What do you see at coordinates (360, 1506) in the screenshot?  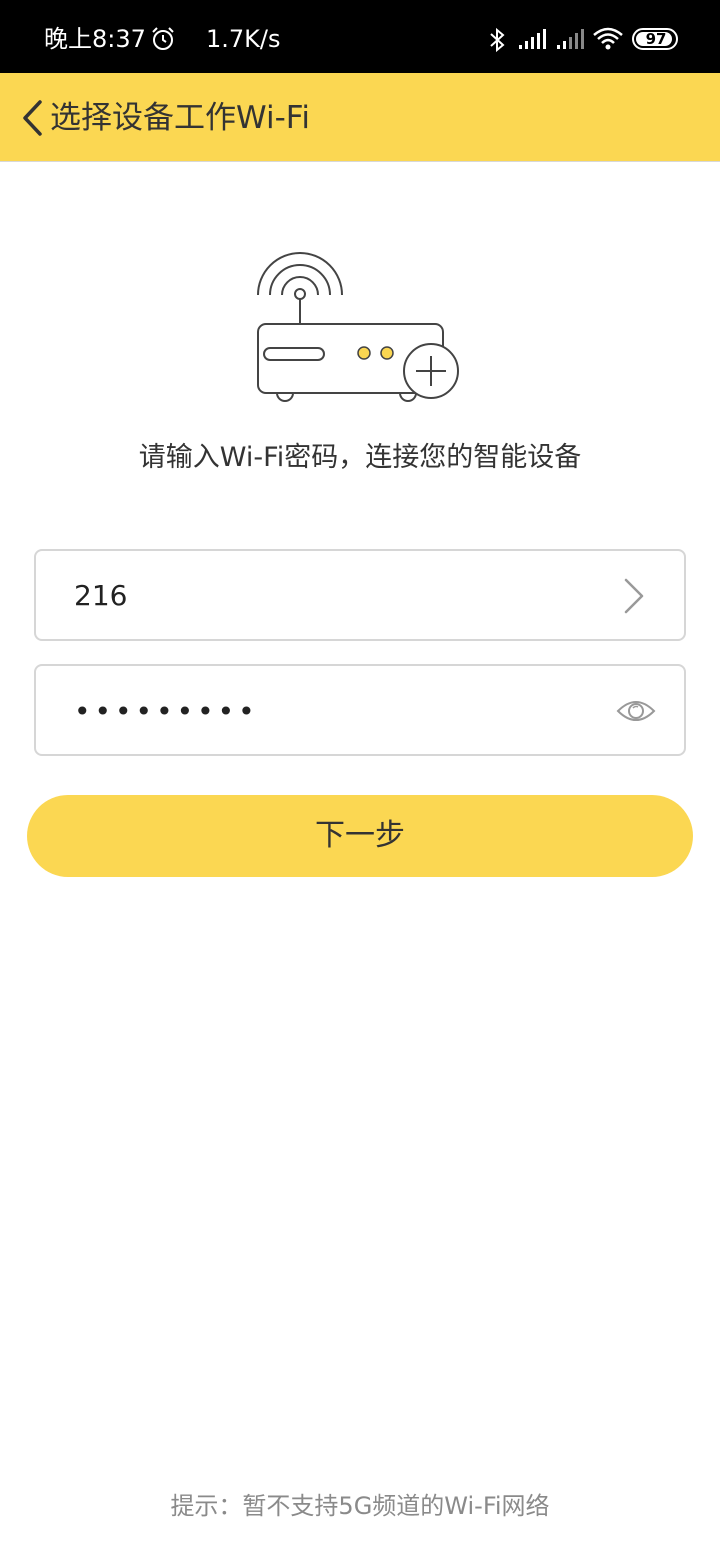 I see `footer-hint-text: 提示：暂不支持5G频道的Wi-Fi网络` at bounding box center [360, 1506].